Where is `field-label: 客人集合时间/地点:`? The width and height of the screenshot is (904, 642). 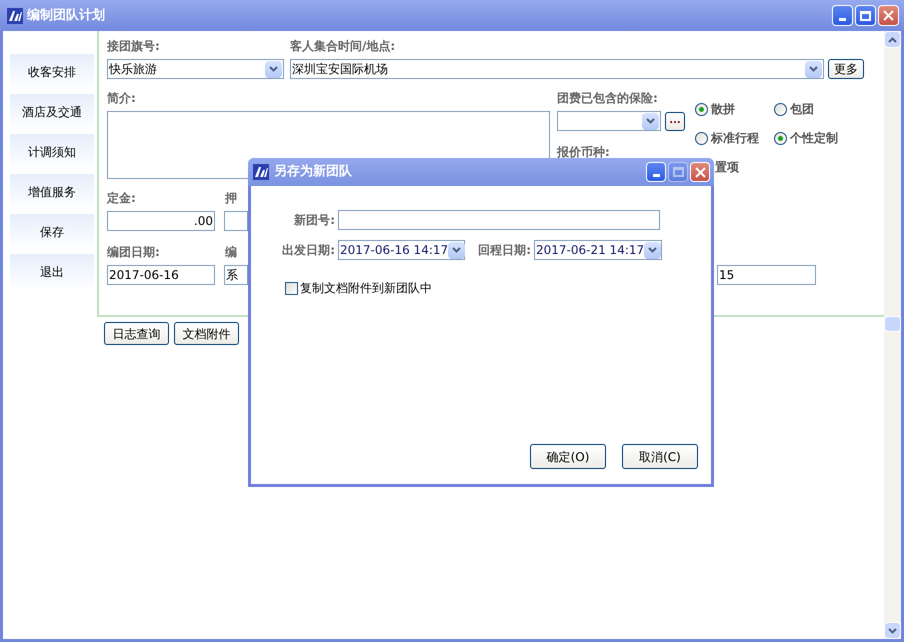
field-label: 客人集合时间/地点: is located at coordinates (343, 46).